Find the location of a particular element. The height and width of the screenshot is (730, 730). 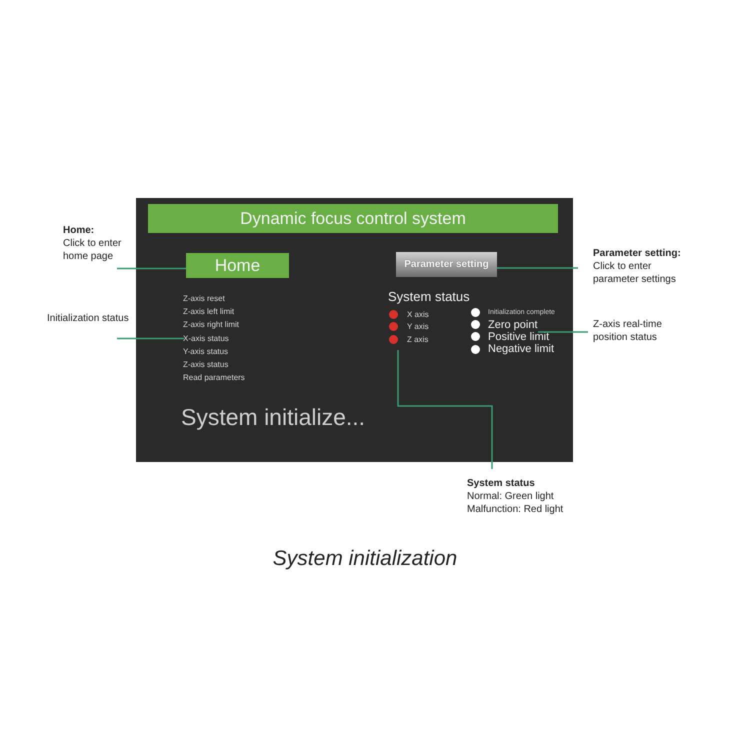

annotation-title: Home: is located at coordinates (78, 230).